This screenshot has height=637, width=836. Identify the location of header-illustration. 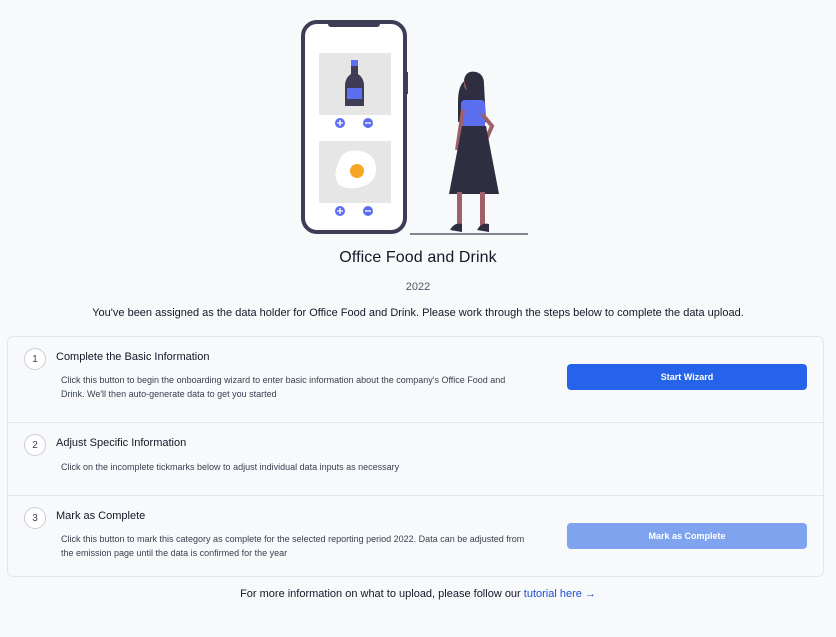
(414, 127).